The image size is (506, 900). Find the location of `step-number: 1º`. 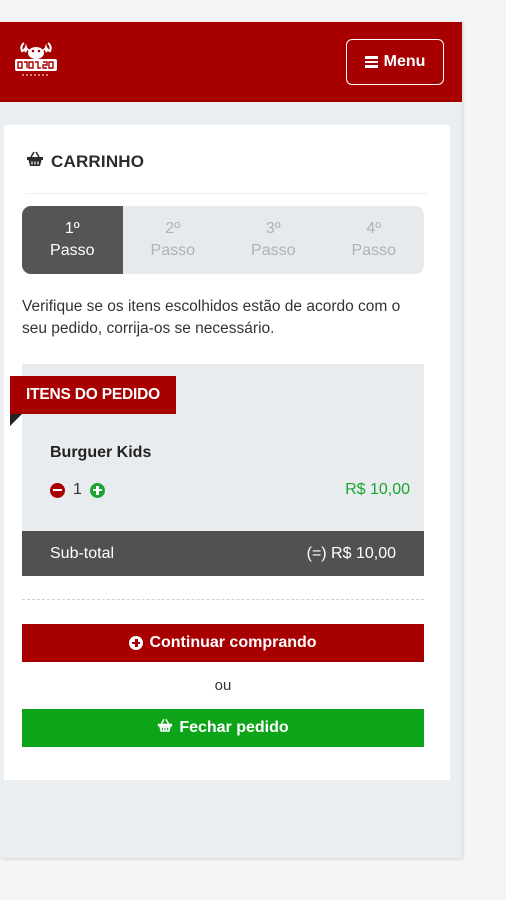

step-number: 1º is located at coordinates (72, 228).